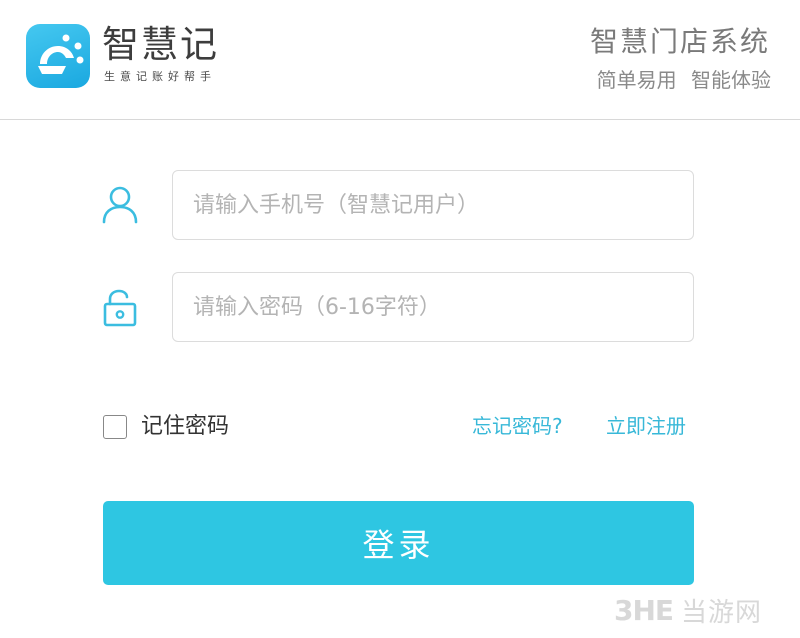 The height and width of the screenshot is (638, 800). What do you see at coordinates (115, 427) in the screenshot?
I see `remember-checkbox` at bounding box center [115, 427].